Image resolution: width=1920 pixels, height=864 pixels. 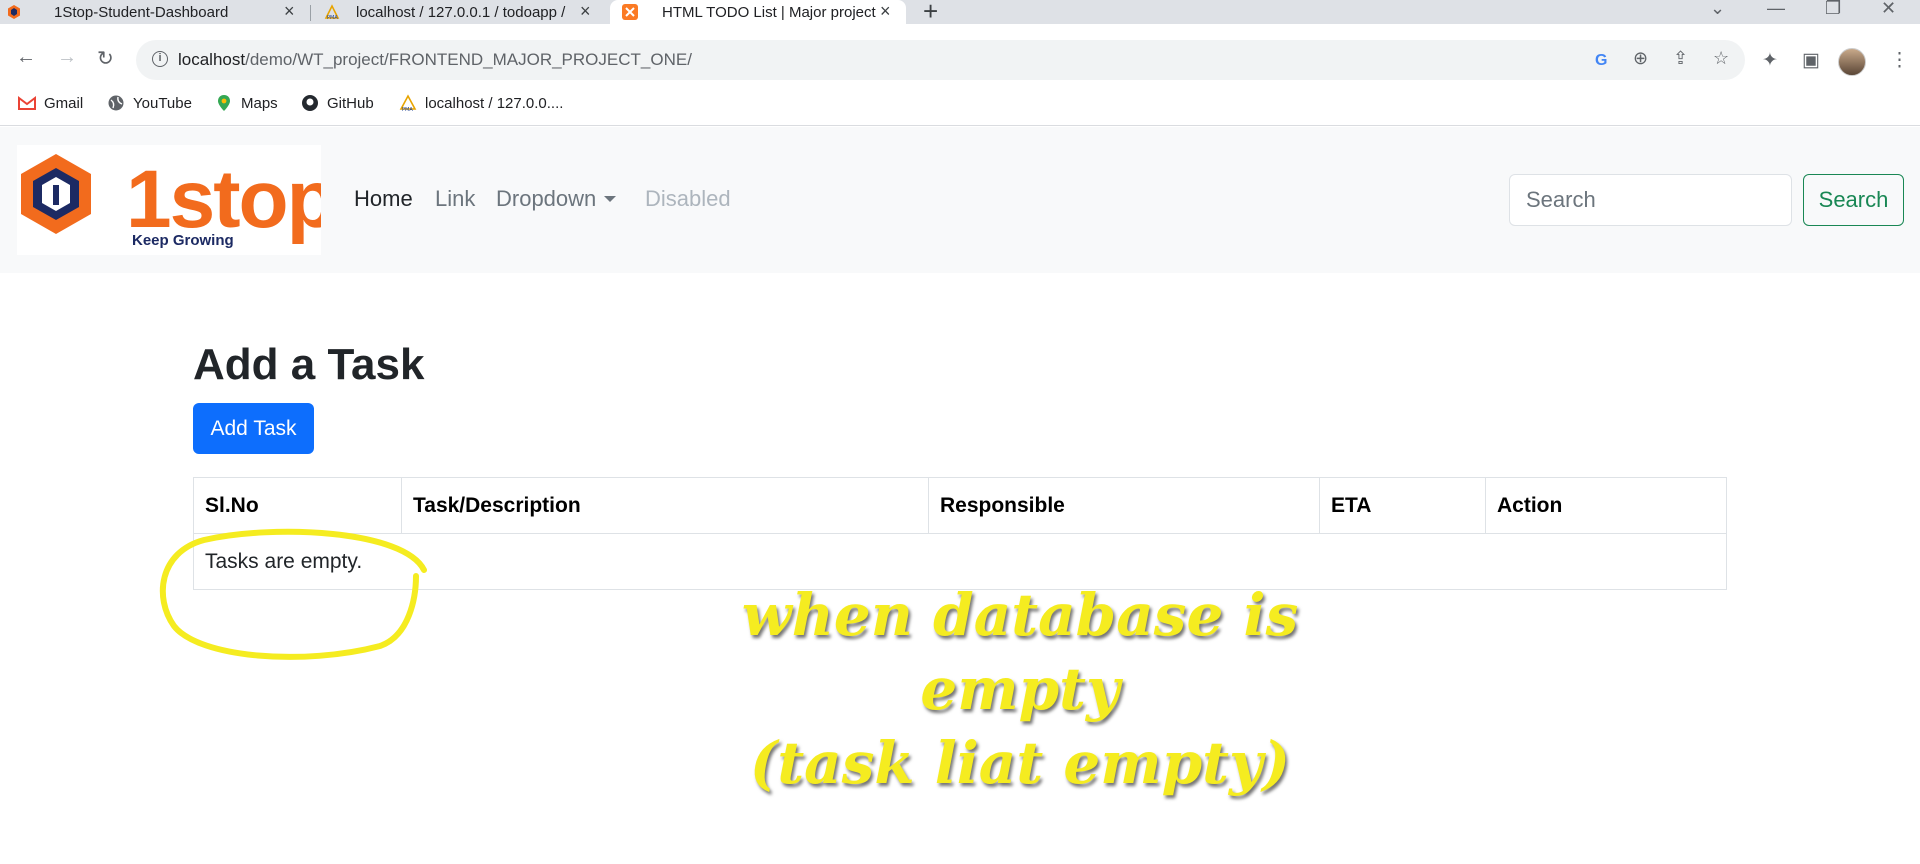 I want to click on nav-dropdown: Dropdown, so click(x=556, y=199).